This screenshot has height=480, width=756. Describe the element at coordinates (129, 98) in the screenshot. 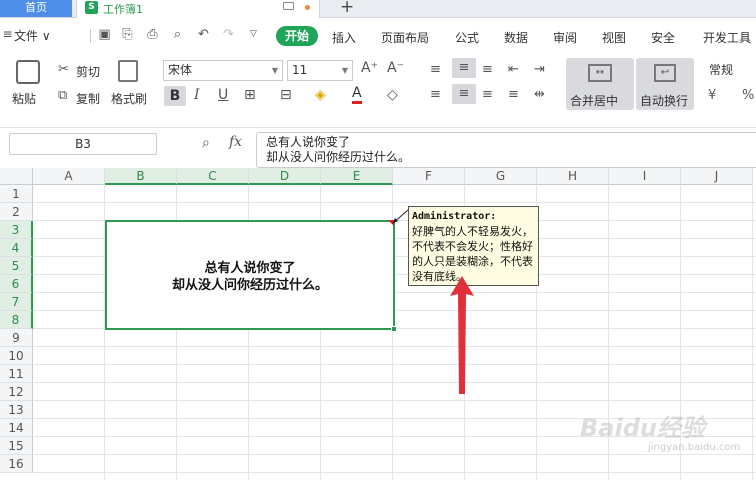

I see `format-painter-button: 格式刷` at that location.